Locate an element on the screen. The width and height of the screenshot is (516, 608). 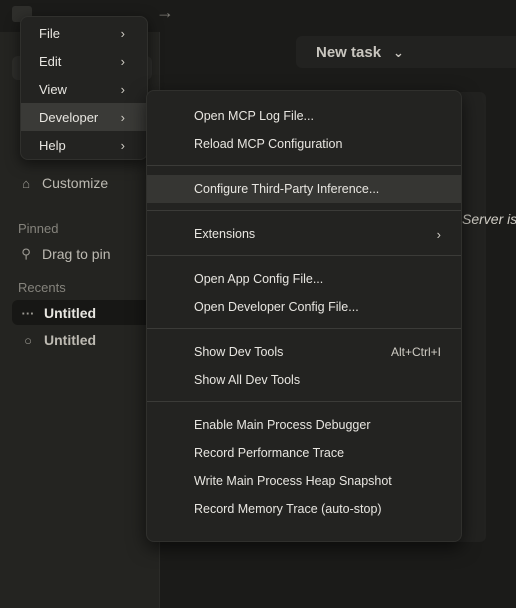
menu-item-label: Extensions is located at coordinates (225, 234).